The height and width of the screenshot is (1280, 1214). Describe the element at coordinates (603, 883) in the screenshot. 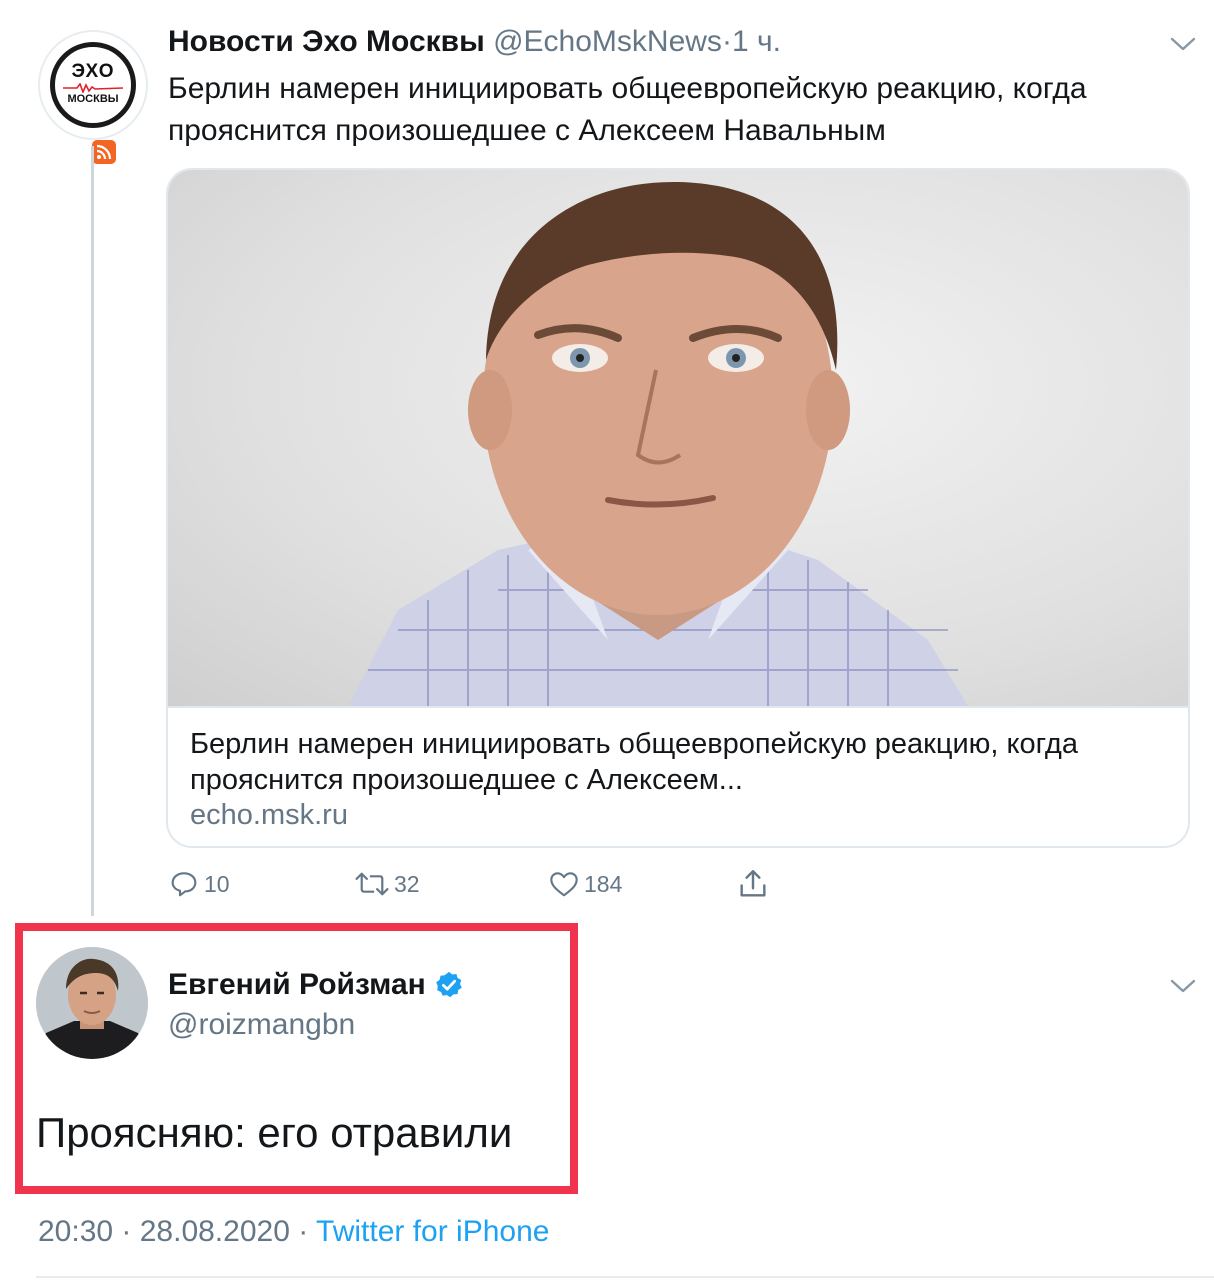

I see `like-count: 184` at that location.